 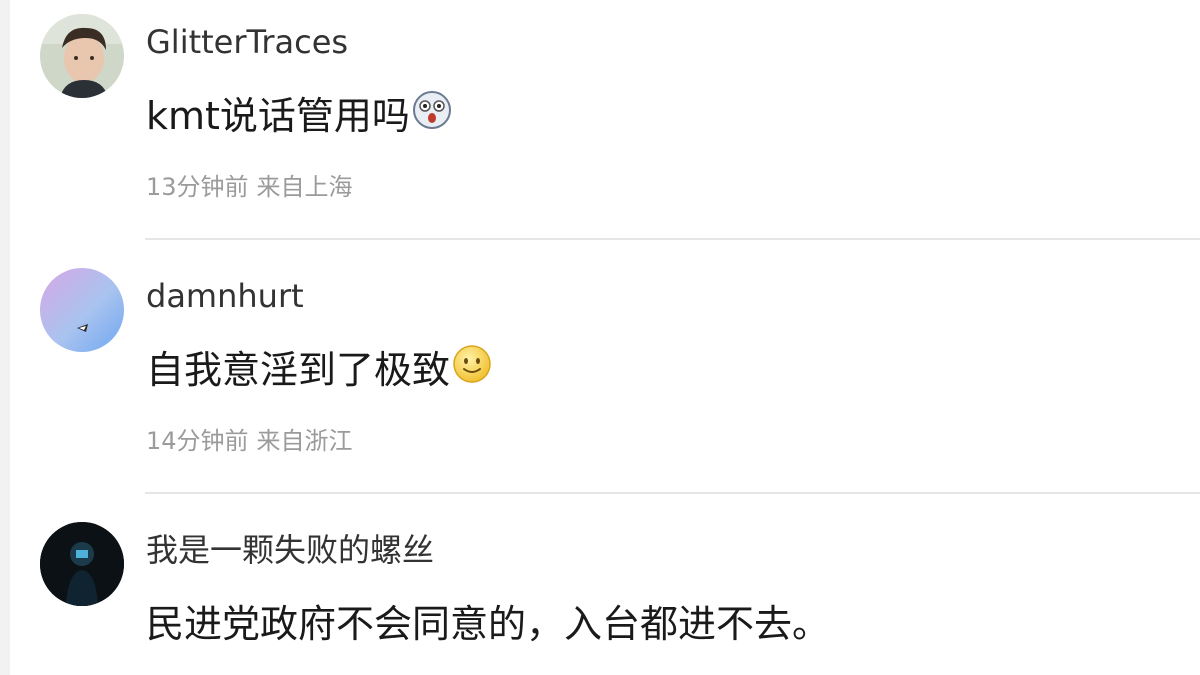 I want to click on avatar-portrait-icon, so click(x=82, y=56).